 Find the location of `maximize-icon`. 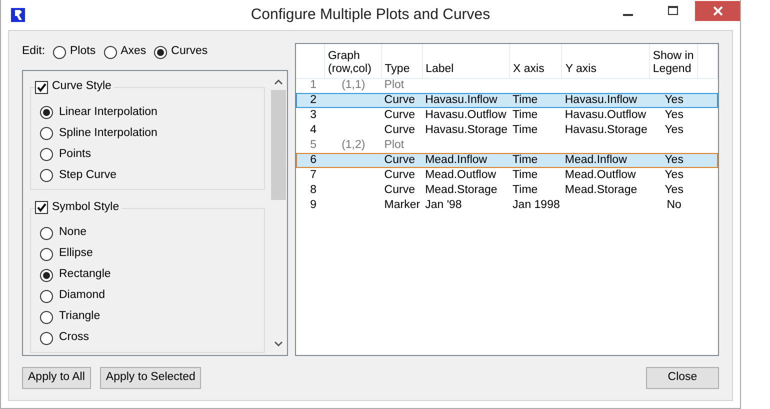

maximize-icon is located at coordinates (673, 11).